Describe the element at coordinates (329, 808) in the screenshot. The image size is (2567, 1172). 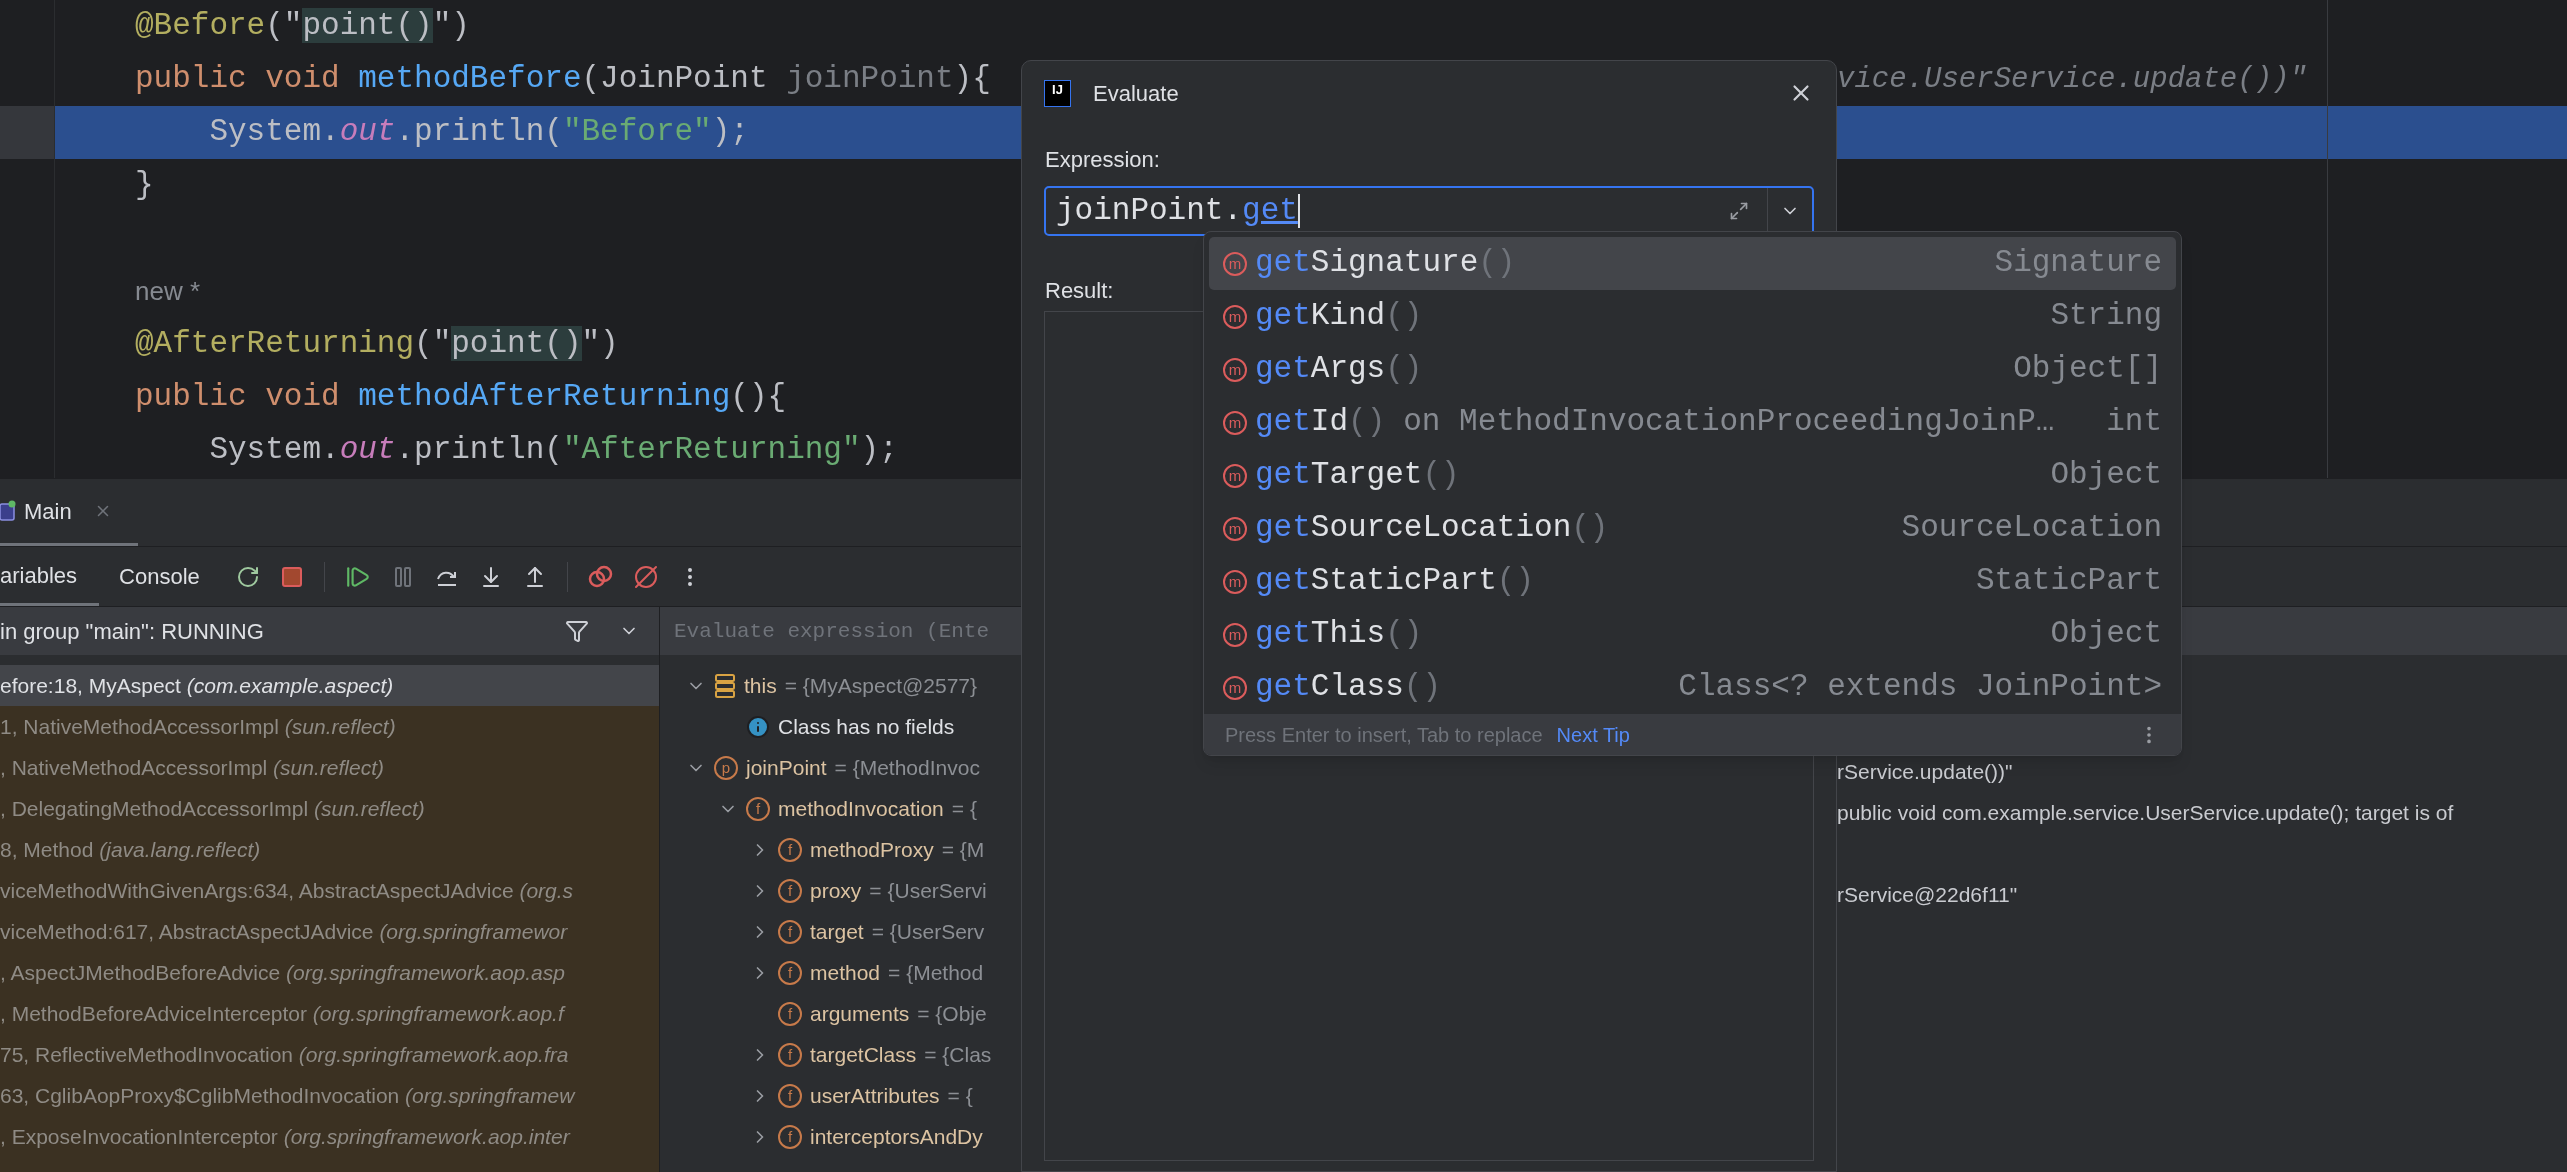
I see `stack-frame: , DelegatingMethodAccessorImpl (sun.reflect)` at that location.